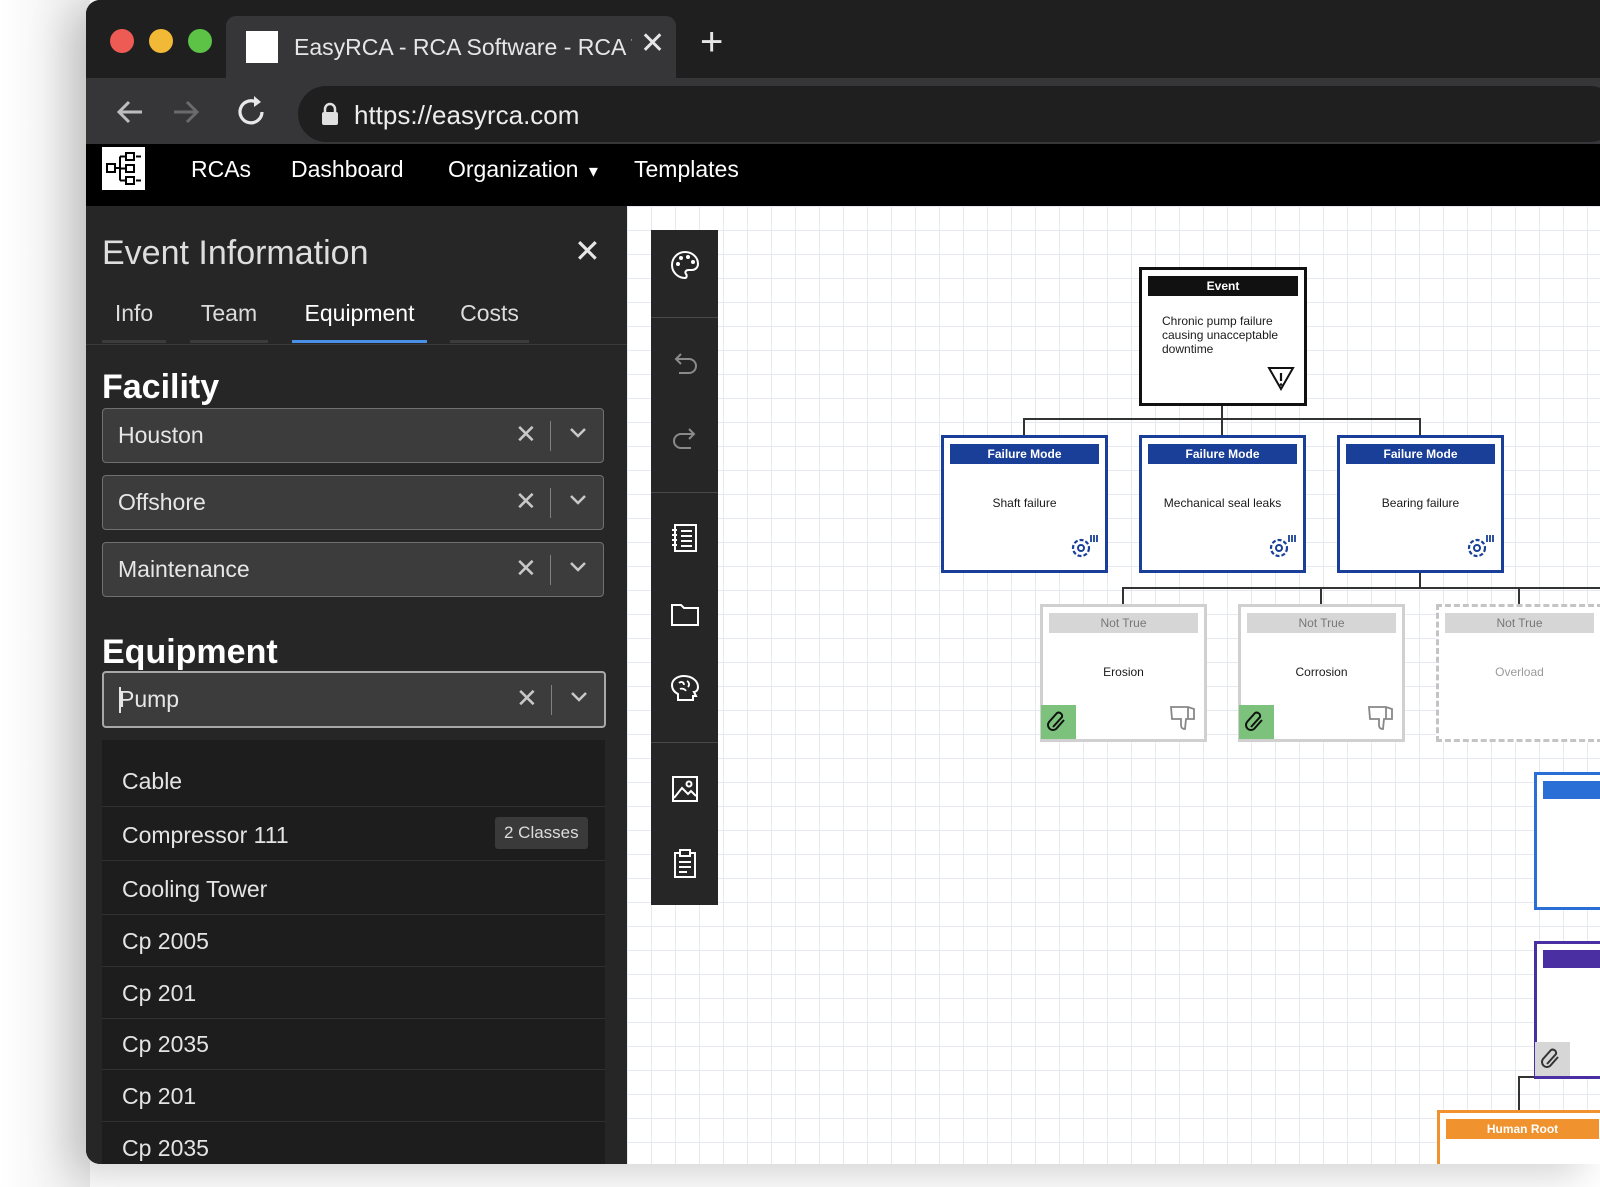  Describe the element at coordinates (186, 112) in the screenshot. I see `forward-arrow-icon` at that location.